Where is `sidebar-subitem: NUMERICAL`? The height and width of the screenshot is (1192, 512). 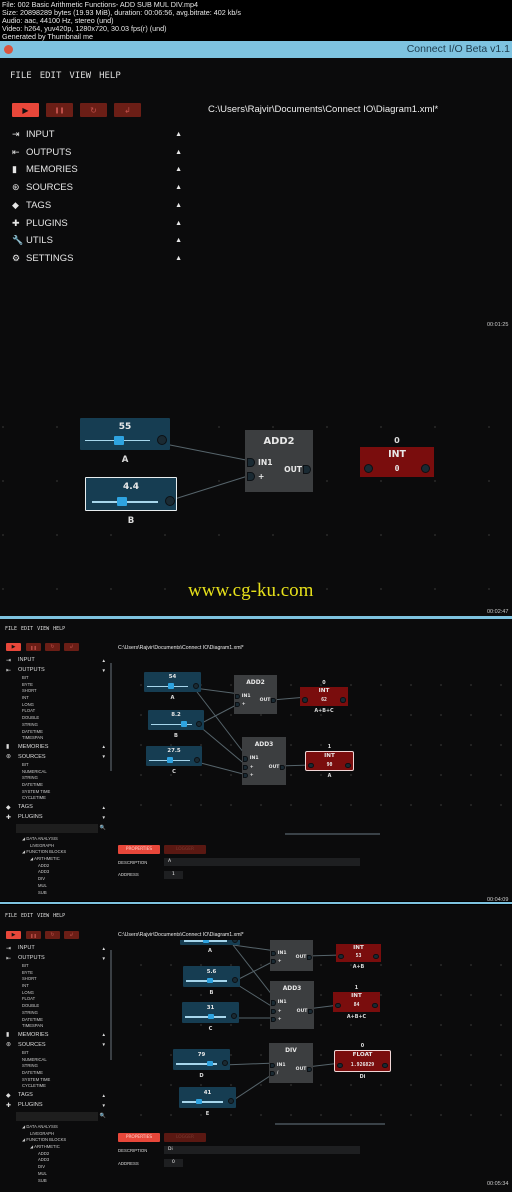
sidebar-subitem: NUMERICAL is located at coordinates (56, 772).